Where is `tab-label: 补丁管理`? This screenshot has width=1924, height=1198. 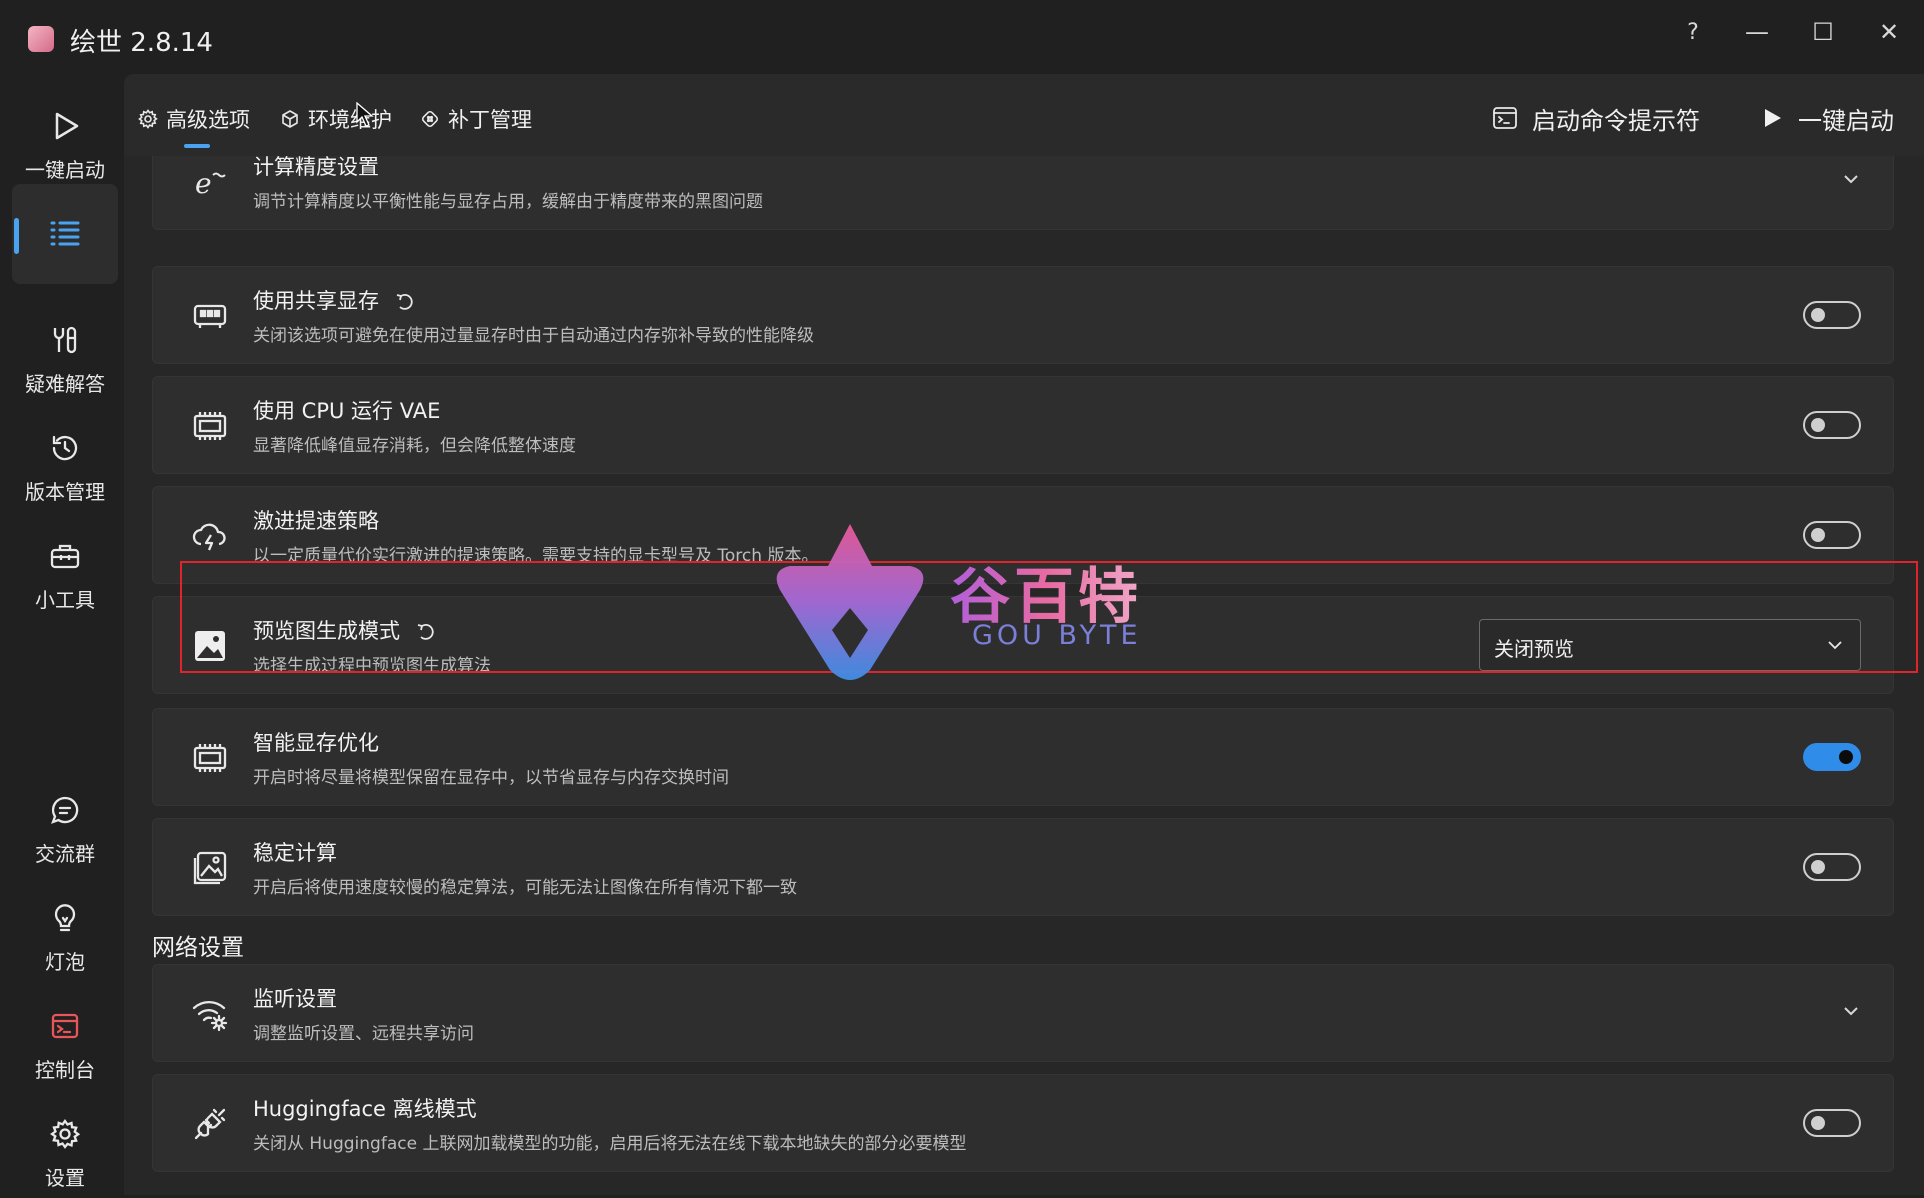
tab-label: 补丁管理 is located at coordinates (490, 120).